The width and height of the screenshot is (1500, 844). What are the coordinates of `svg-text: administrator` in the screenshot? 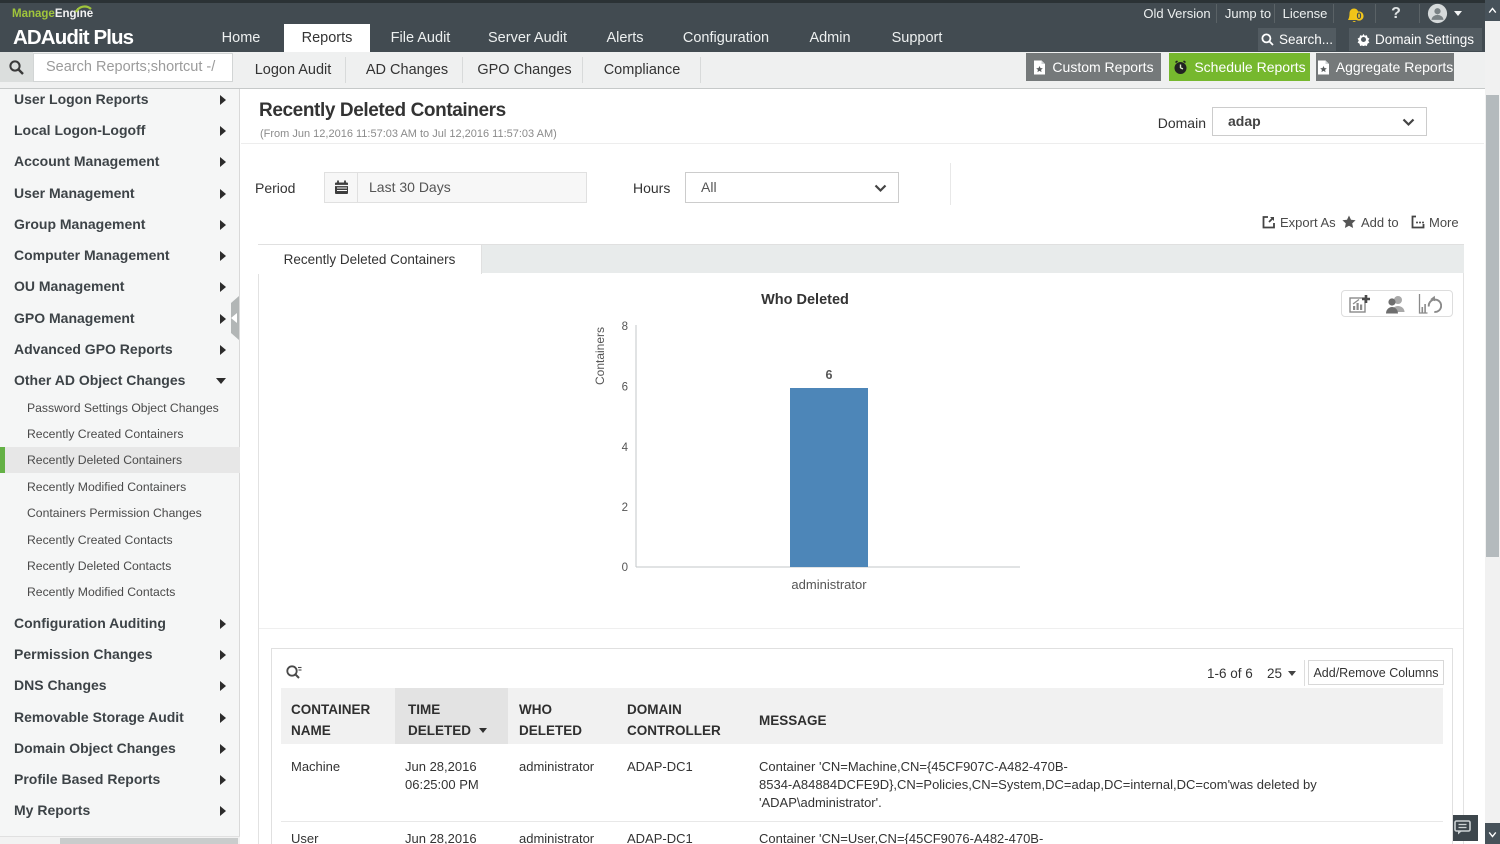 It's located at (829, 584).